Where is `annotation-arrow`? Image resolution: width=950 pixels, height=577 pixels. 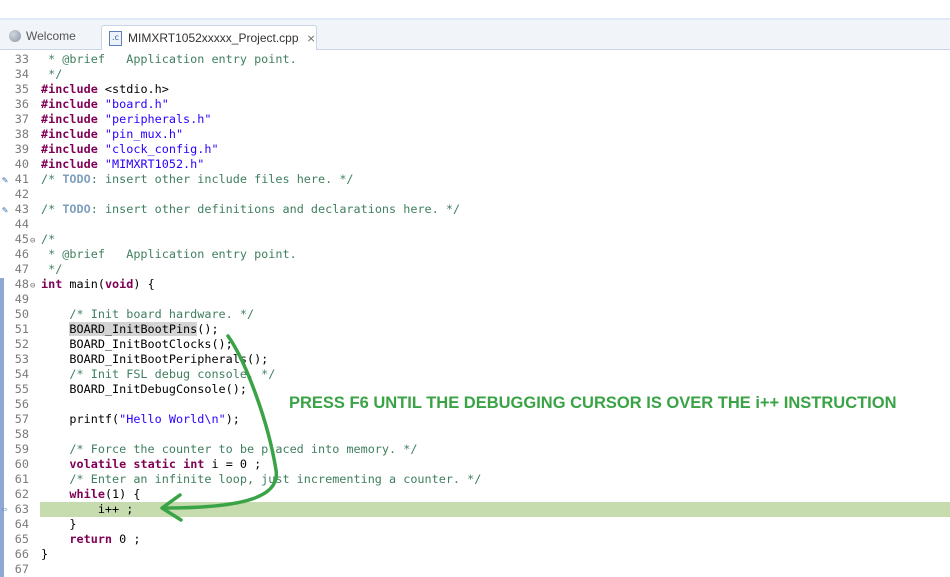
annotation-arrow is located at coordinates (219, 428).